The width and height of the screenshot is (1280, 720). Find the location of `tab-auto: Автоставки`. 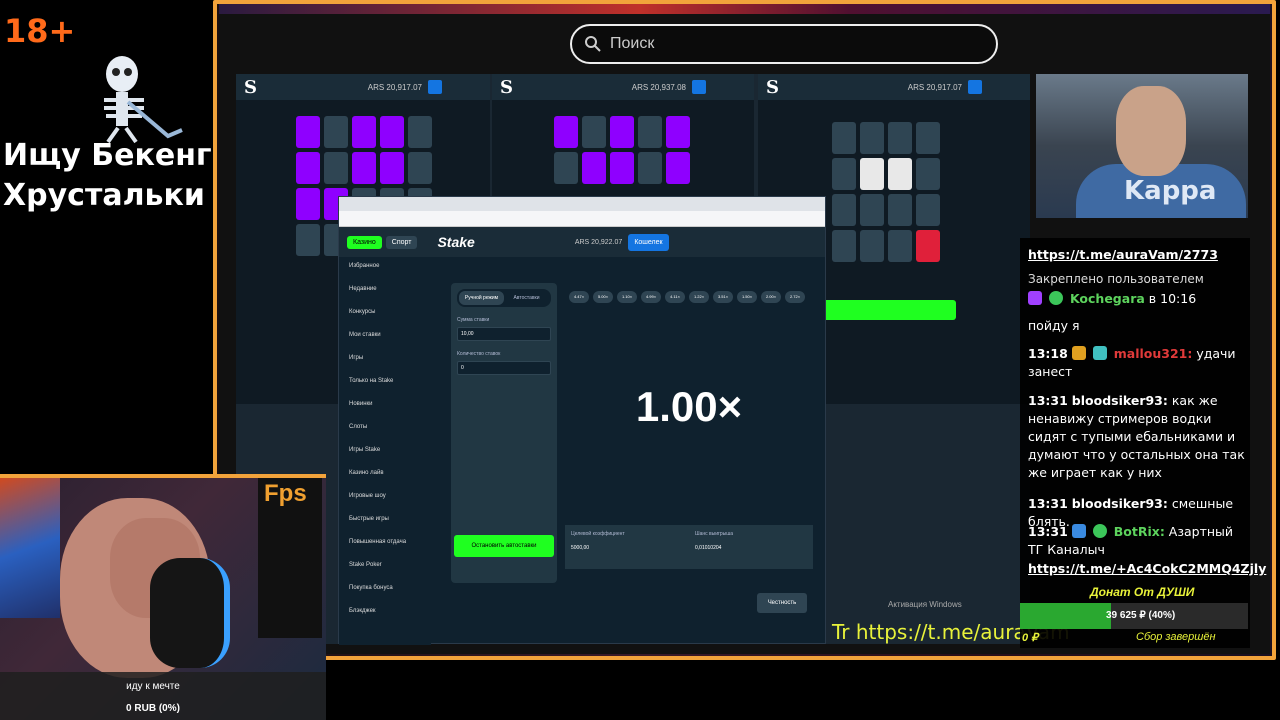

tab-auto: Автоставки is located at coordinates (526, 298).